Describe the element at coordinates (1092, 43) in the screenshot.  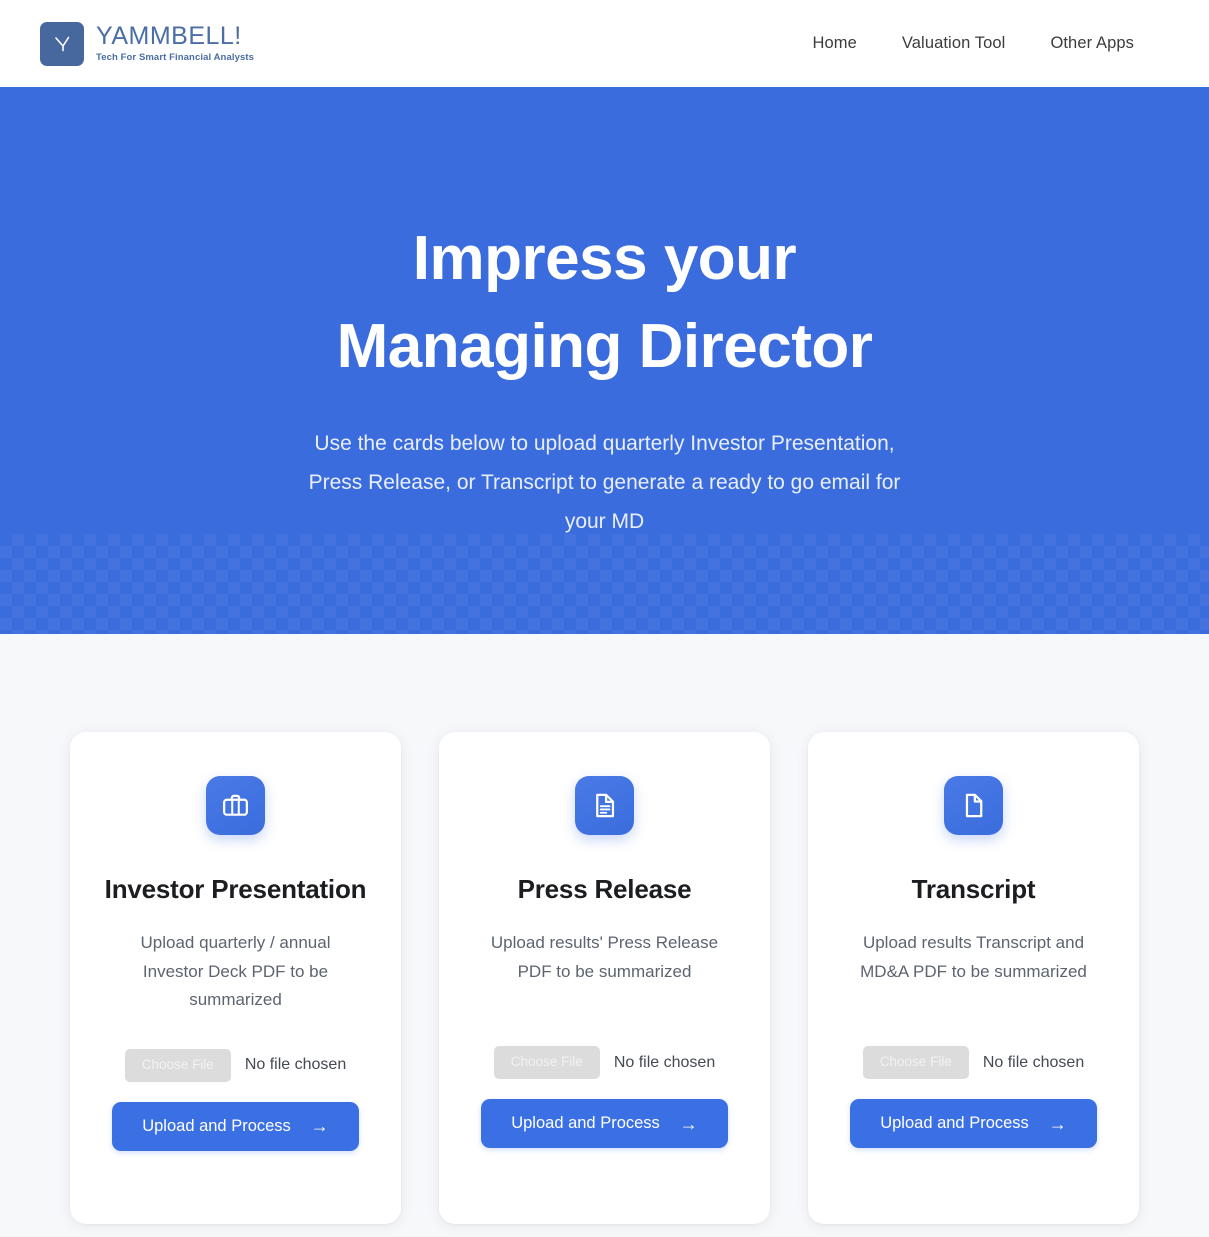
I see `nav-link-other-apps: Other Apps` at that location.